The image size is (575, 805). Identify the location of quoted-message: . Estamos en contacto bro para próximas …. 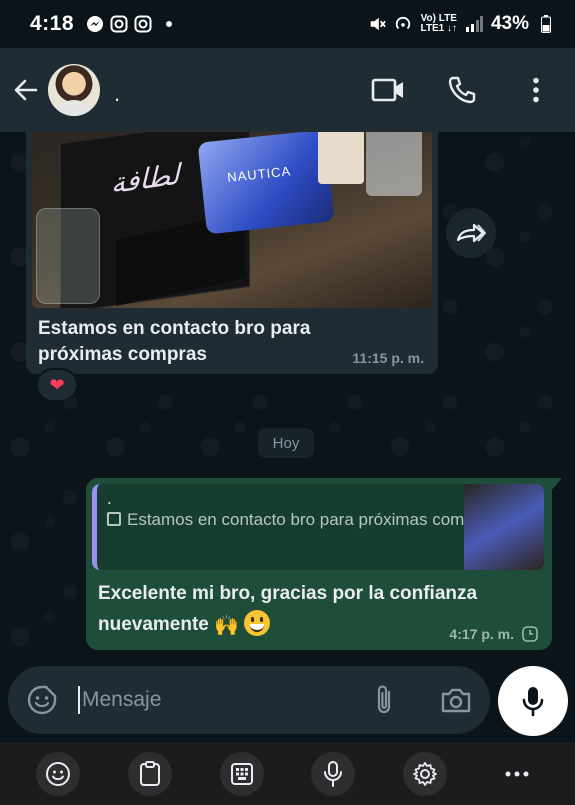
(318, 527).